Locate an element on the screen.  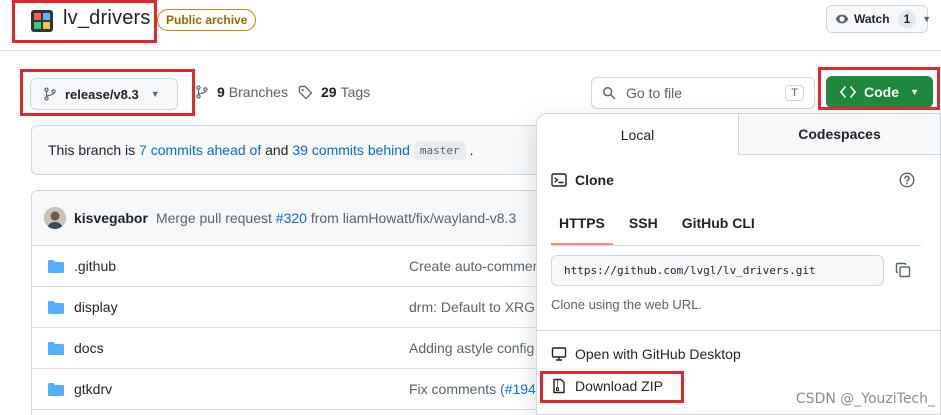
file-zip-icon is located at coordinates (559, 386).